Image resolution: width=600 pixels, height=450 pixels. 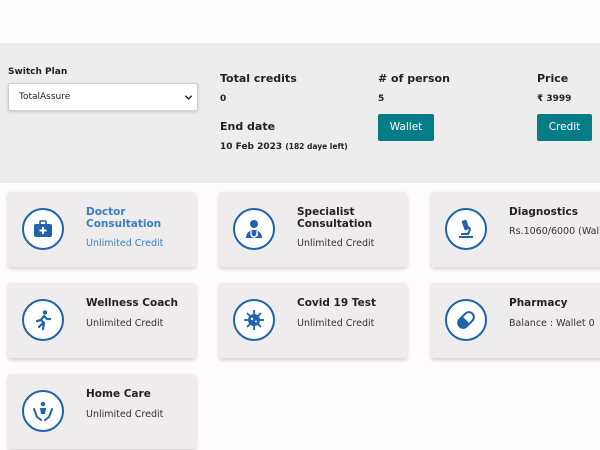 I want to click on virus-icon, so click(x=254, y=320).